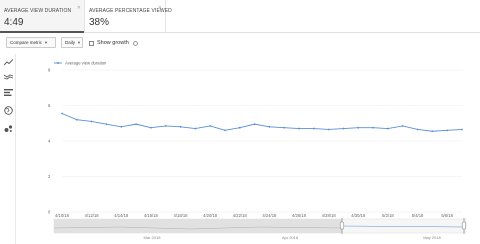 This screenshot has width=480, height=244. Describe the element at coordinates (198, 226) in the screenshot. I see `timeline-unselected-range` at that location.